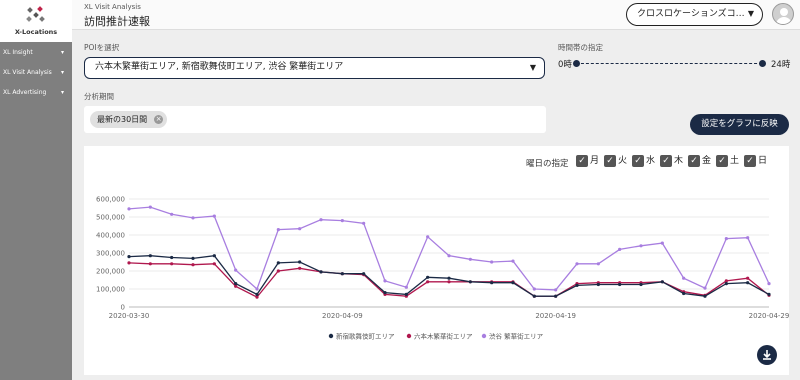  Describe the element at coordinates (110, 254) in the screenshot. I see `y-tick-label: 300,000` at that location.